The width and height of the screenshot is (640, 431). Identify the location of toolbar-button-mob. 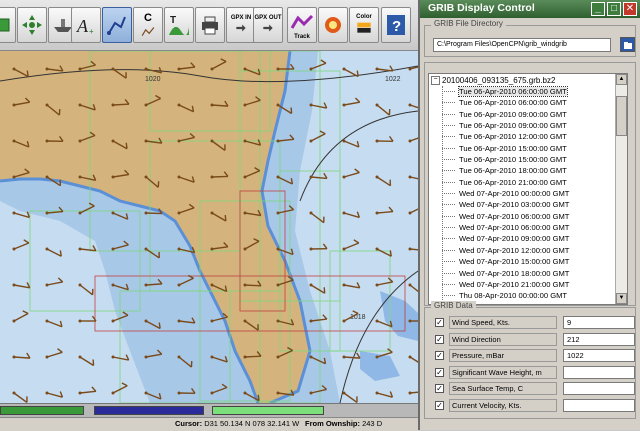
(333, 25).